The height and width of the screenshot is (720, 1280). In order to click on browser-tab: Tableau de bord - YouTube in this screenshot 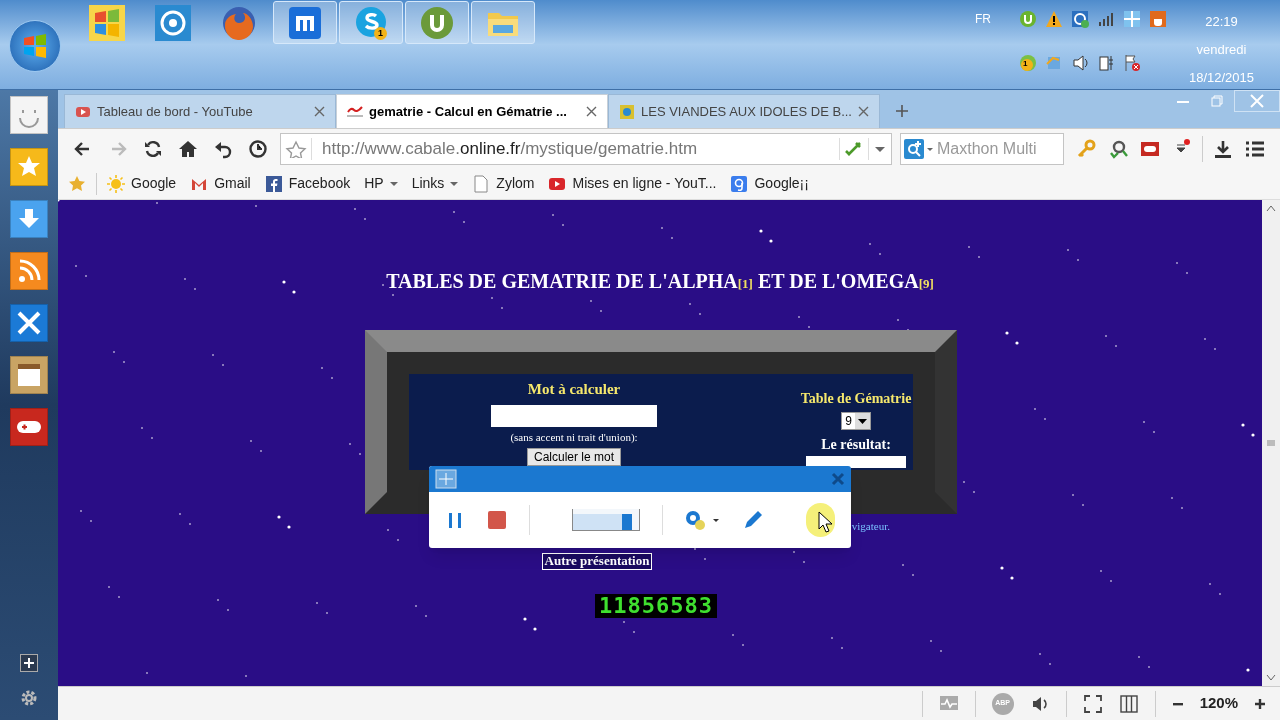, I will do `click(200, 111)`.